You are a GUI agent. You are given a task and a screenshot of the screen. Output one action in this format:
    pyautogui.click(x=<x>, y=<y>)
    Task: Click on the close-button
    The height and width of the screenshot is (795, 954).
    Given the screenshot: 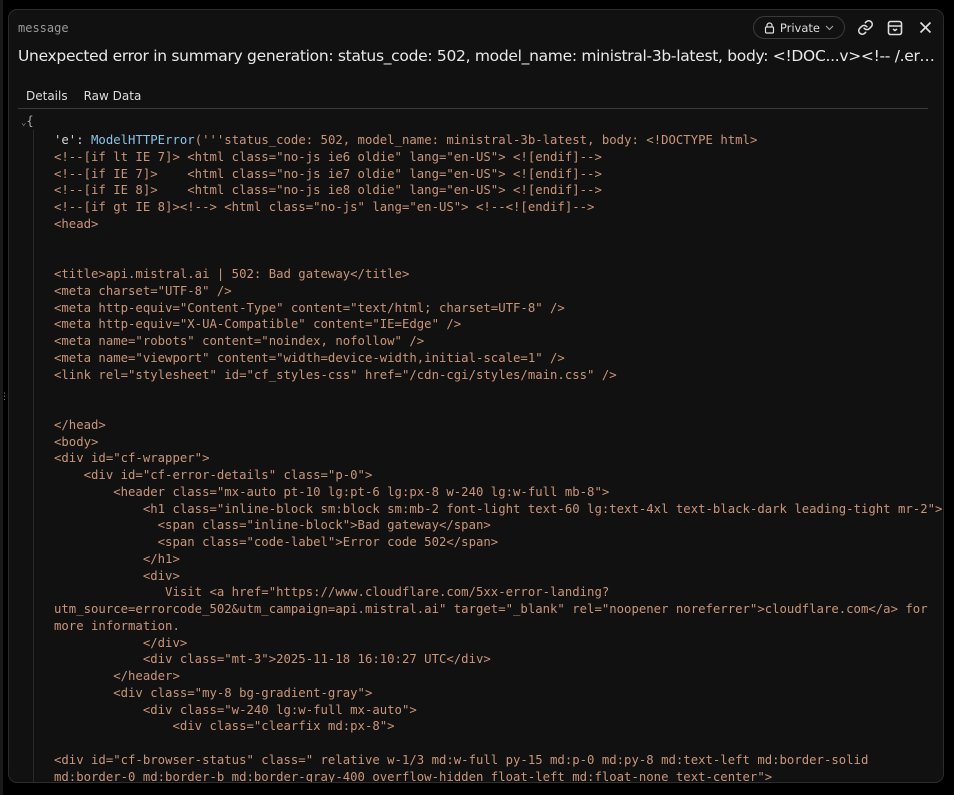 What is the action you would take?
    pyautogui.click(x=925, y=28)
    